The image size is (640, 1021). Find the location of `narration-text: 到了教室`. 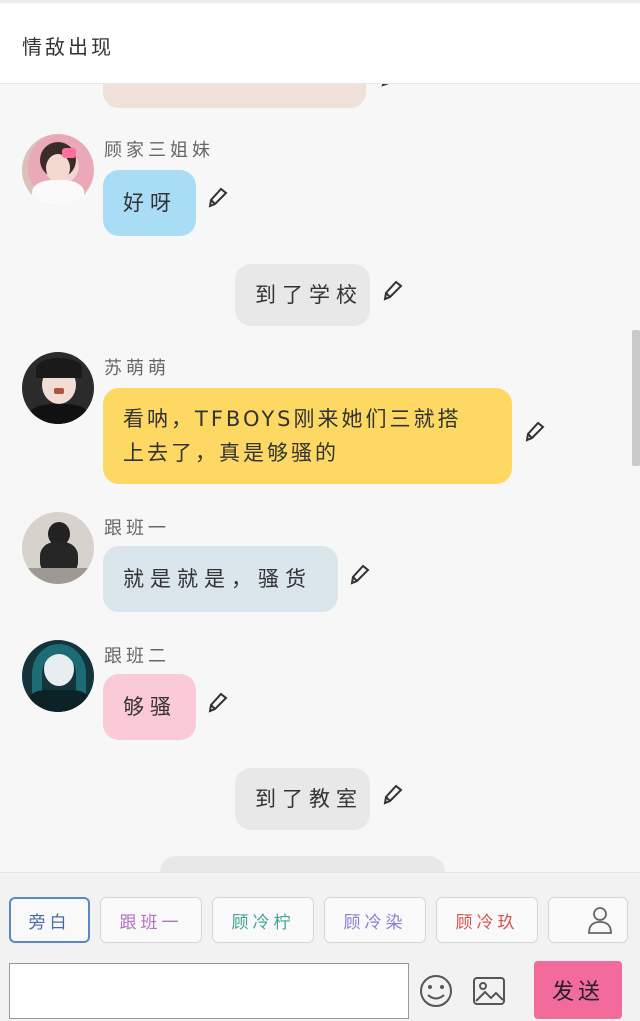

narration-text: 到了教室 is located at coordinates (309, 799).